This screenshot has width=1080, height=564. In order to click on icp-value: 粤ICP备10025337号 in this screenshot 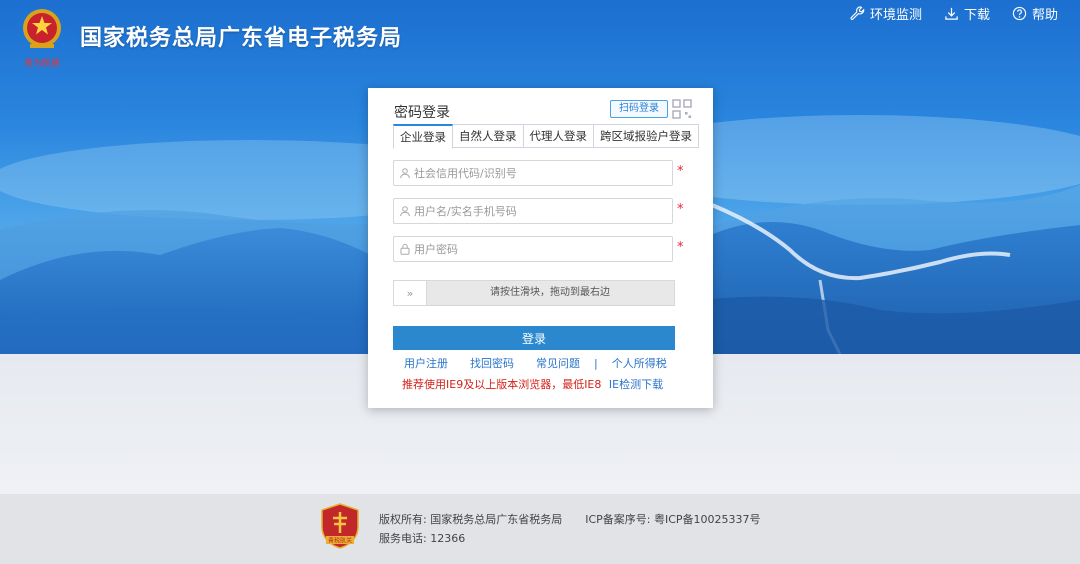, I will do `click(707, 519)`.